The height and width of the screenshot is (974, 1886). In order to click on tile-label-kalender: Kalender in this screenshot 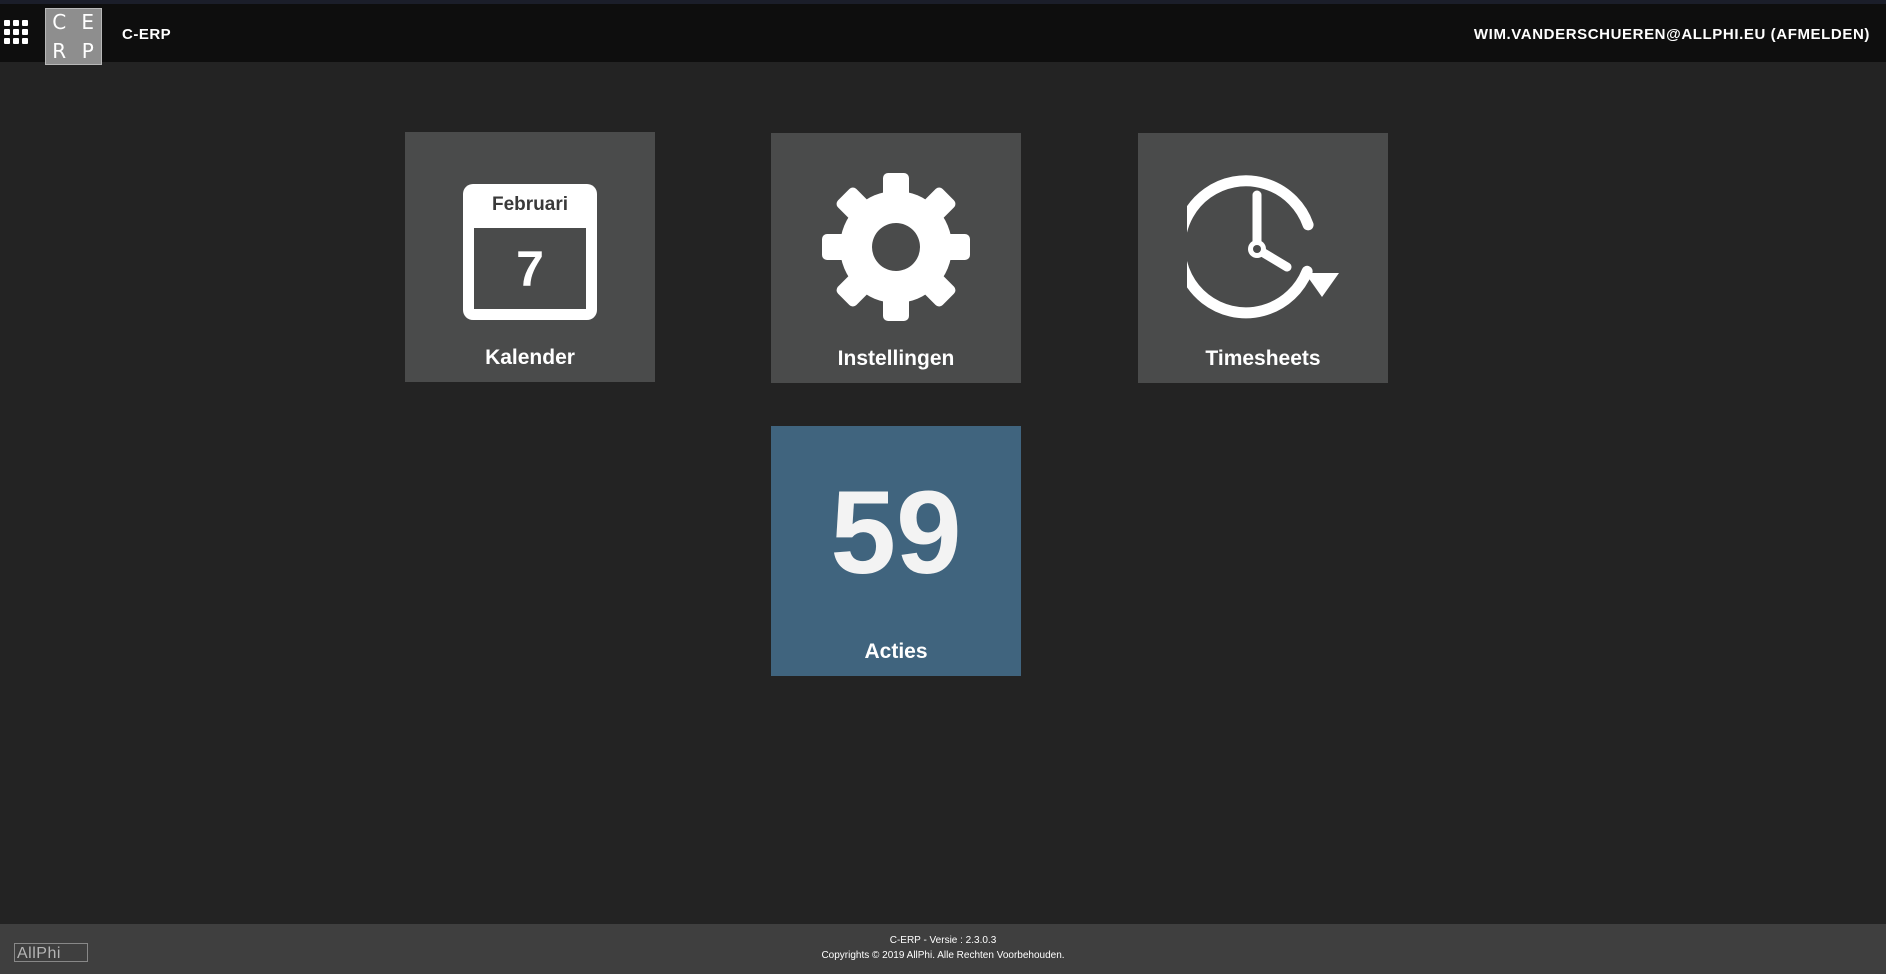, I will do `click(530, 357)`.